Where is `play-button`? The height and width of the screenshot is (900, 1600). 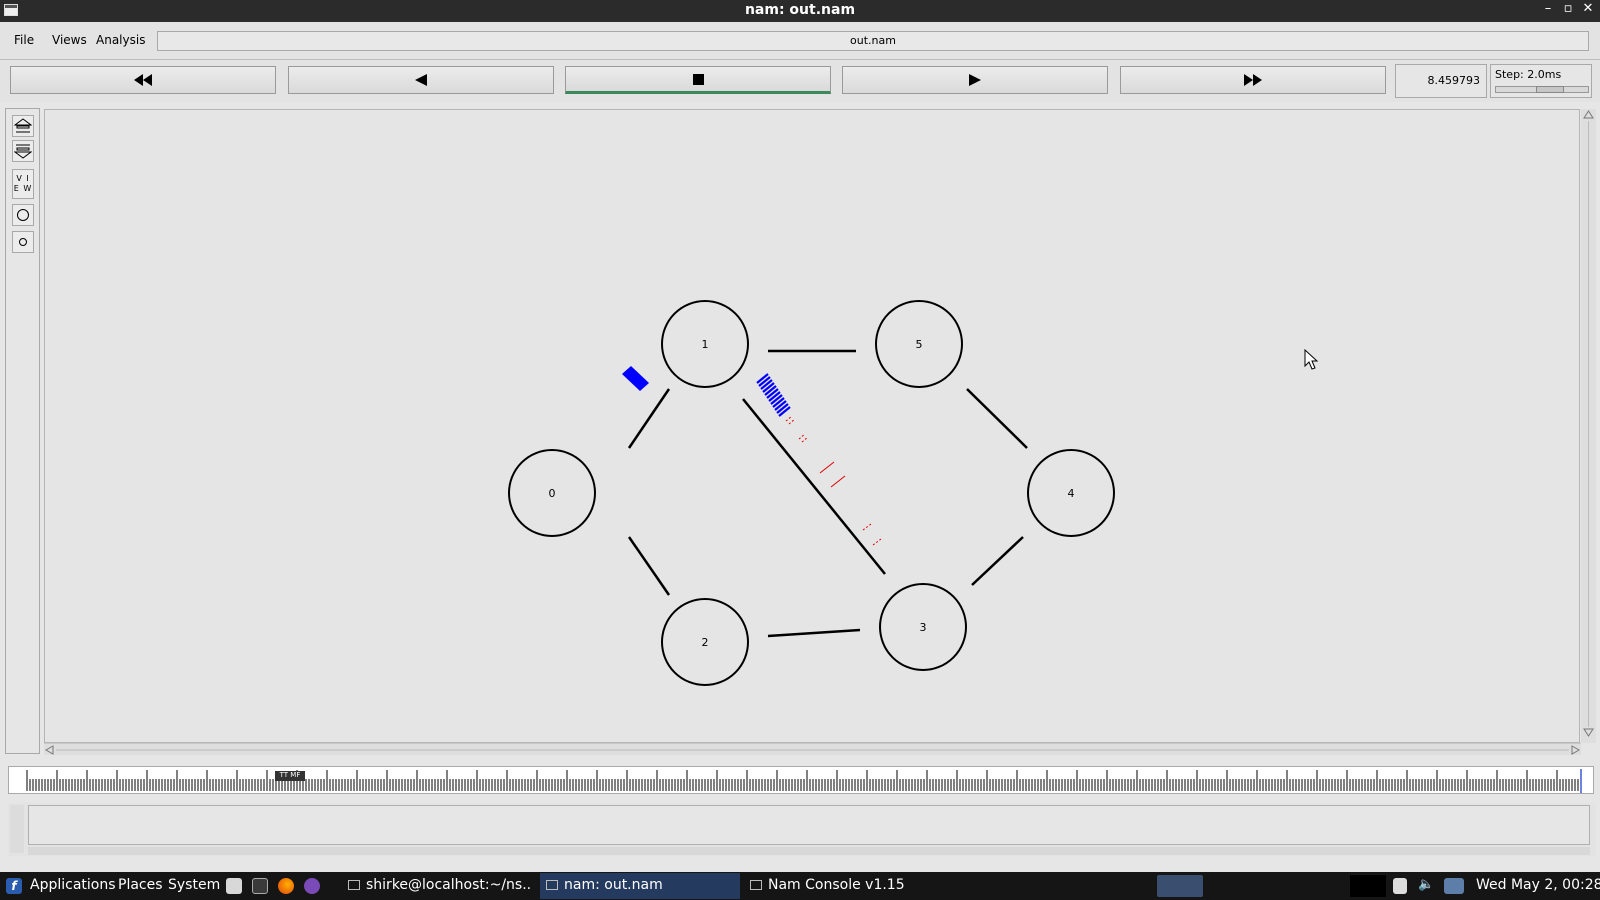 play-button is located at coordinates (975, 80).